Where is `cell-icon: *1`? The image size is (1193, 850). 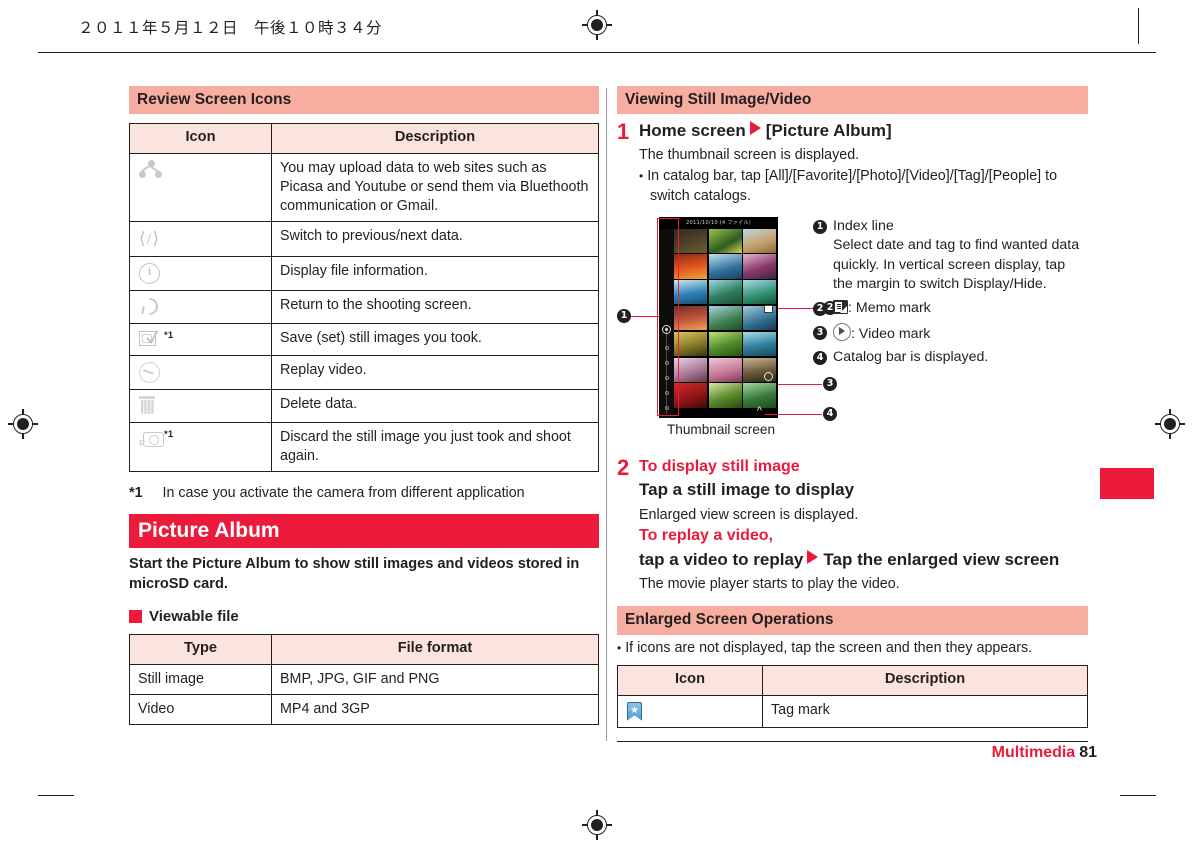 cell-icon: *1 is located at coordinates (200, 339).